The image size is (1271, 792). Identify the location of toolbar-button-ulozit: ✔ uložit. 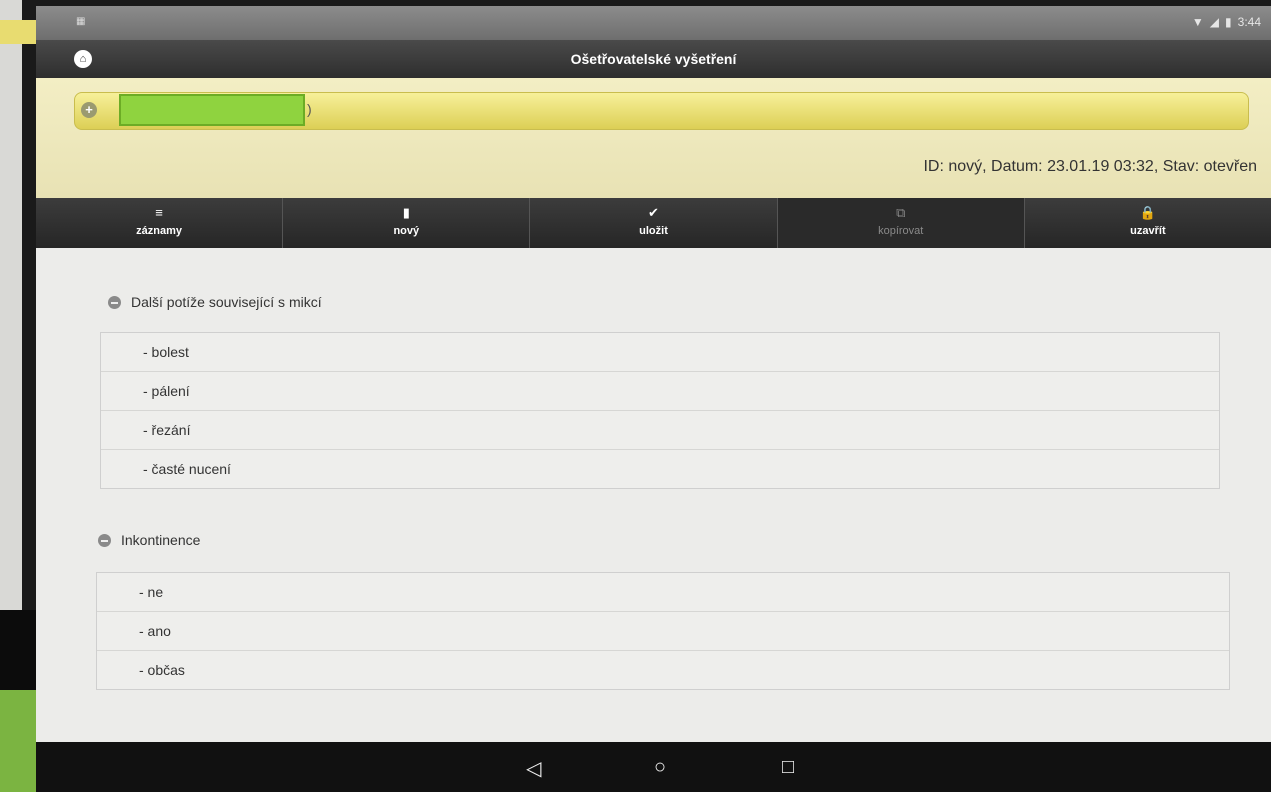
(654, 223).